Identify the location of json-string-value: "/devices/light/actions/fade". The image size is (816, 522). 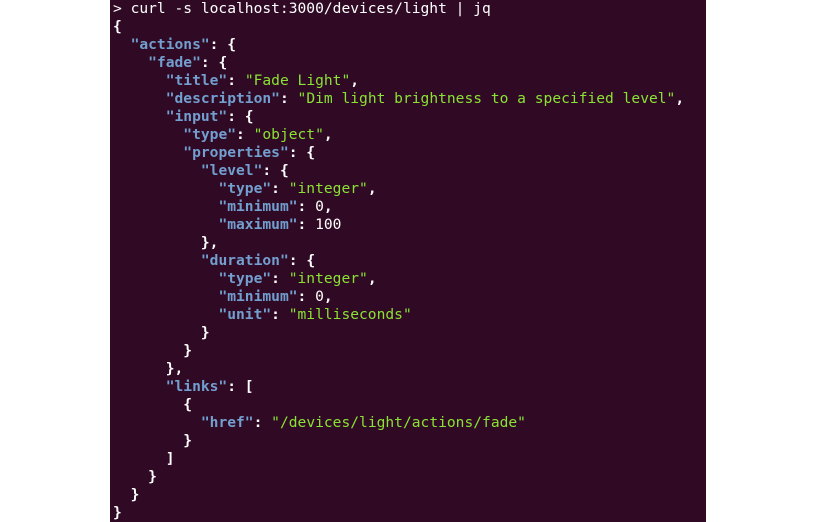
(398, 422).